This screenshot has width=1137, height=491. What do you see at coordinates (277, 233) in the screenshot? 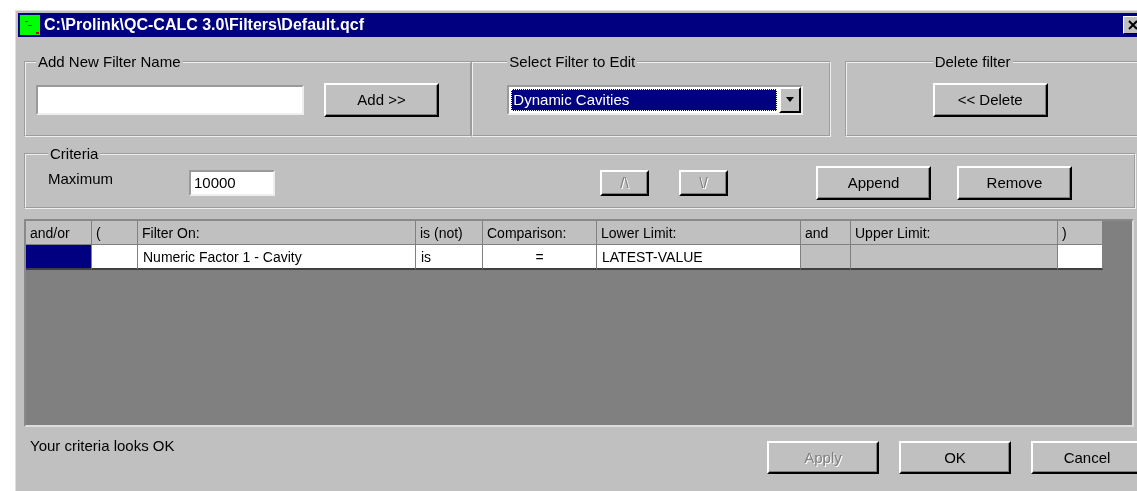
I see `column-header: Filter On:` at bounding box center [277, 233].